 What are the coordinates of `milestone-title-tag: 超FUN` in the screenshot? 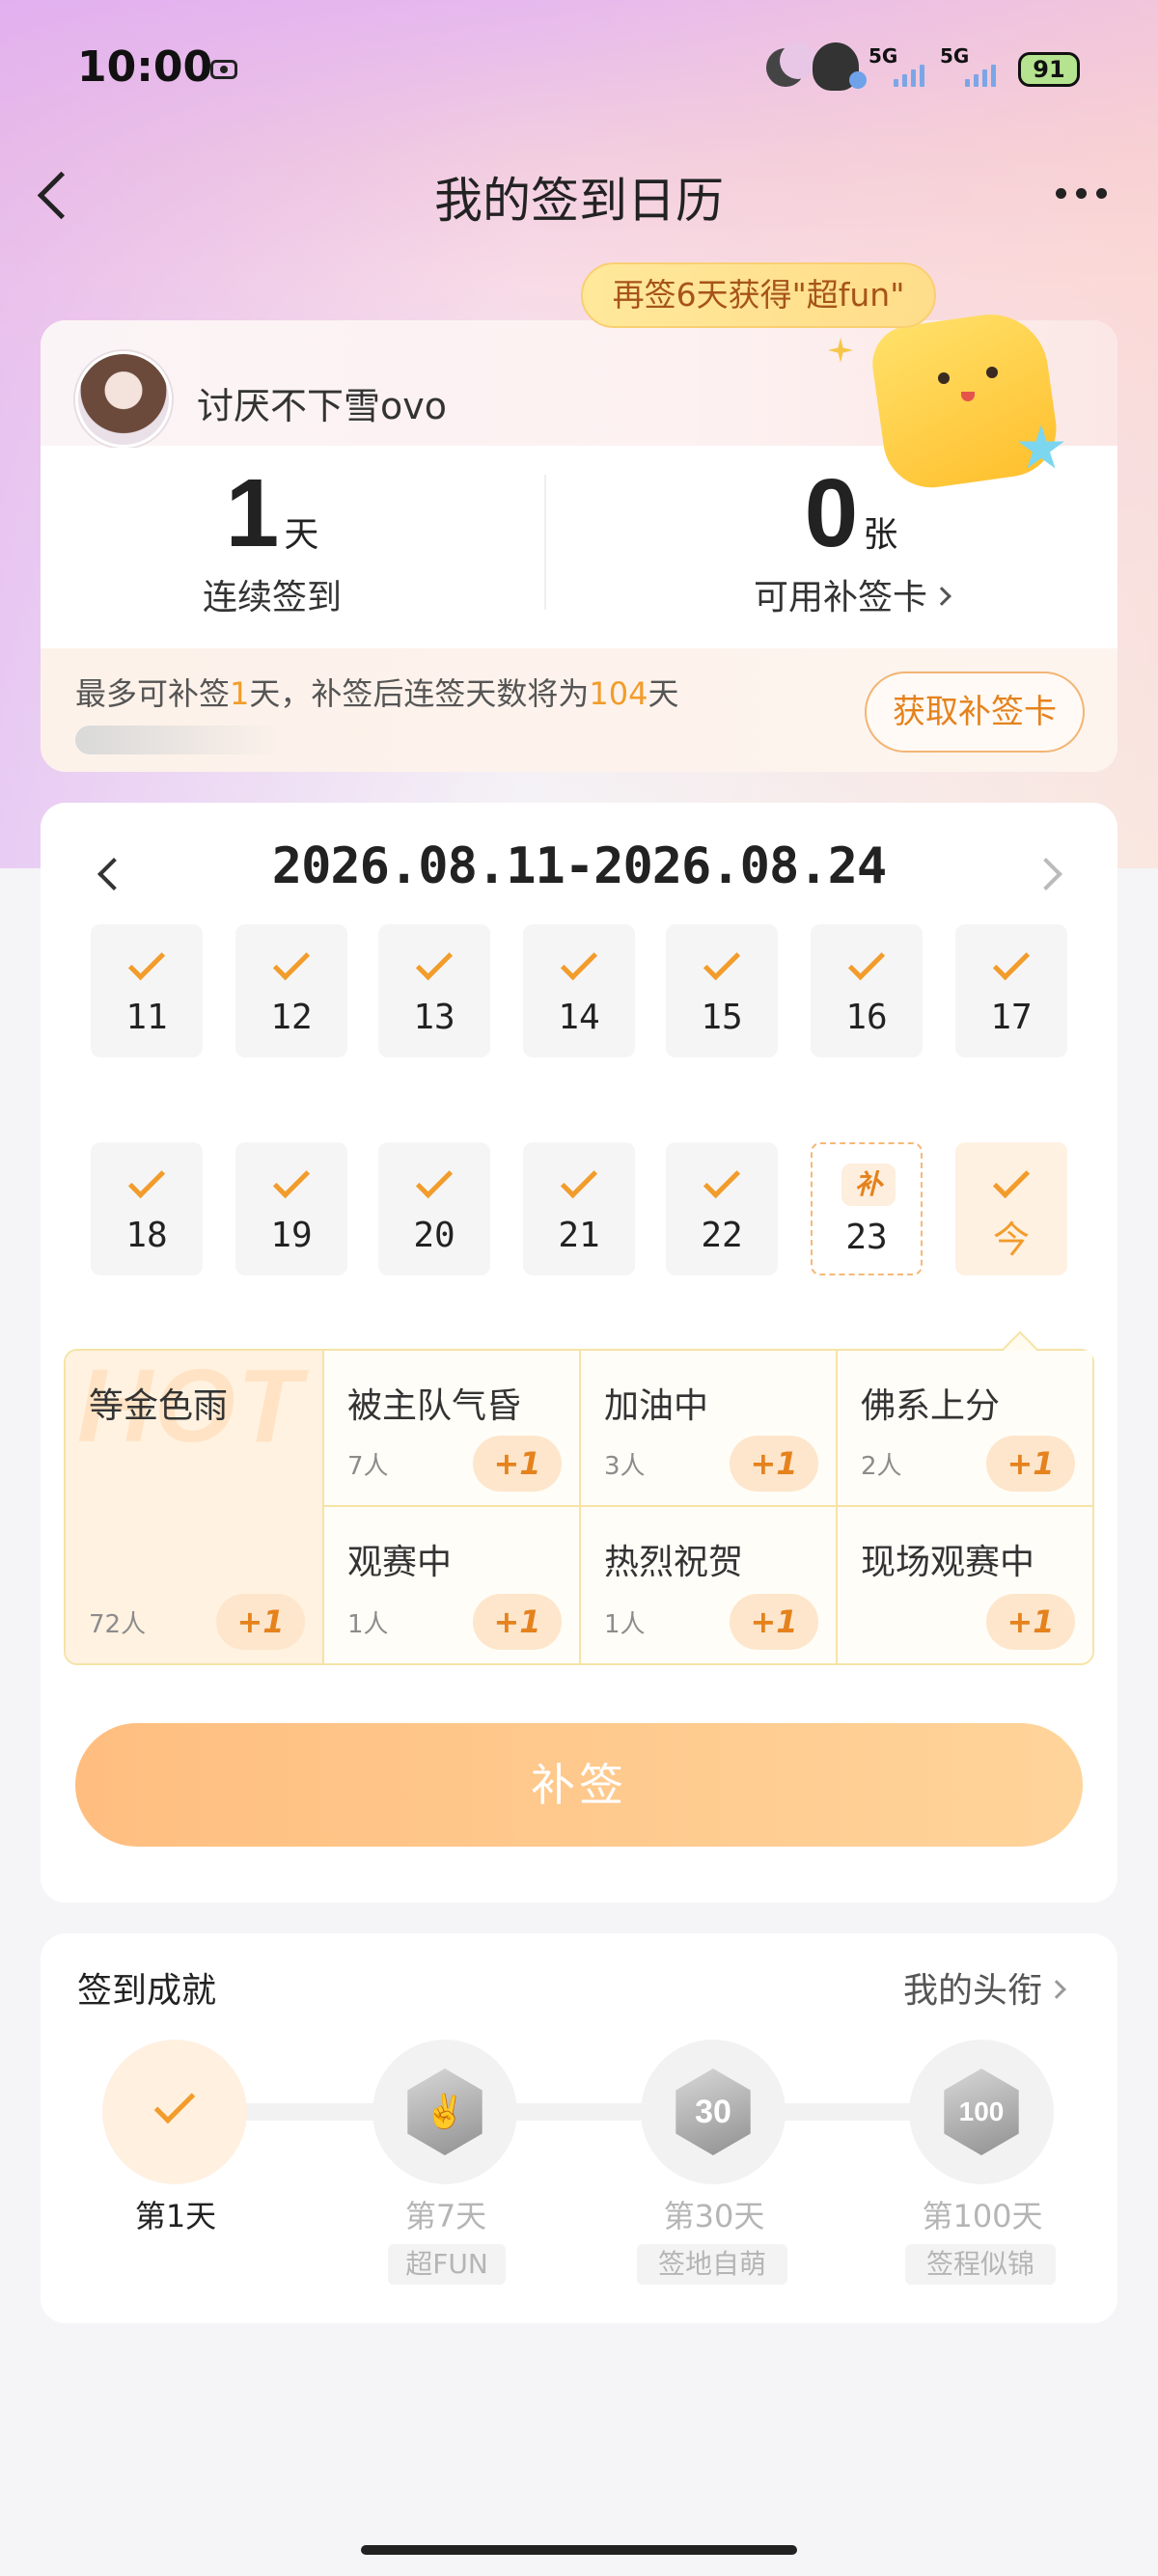 It's located at (447, 2264).